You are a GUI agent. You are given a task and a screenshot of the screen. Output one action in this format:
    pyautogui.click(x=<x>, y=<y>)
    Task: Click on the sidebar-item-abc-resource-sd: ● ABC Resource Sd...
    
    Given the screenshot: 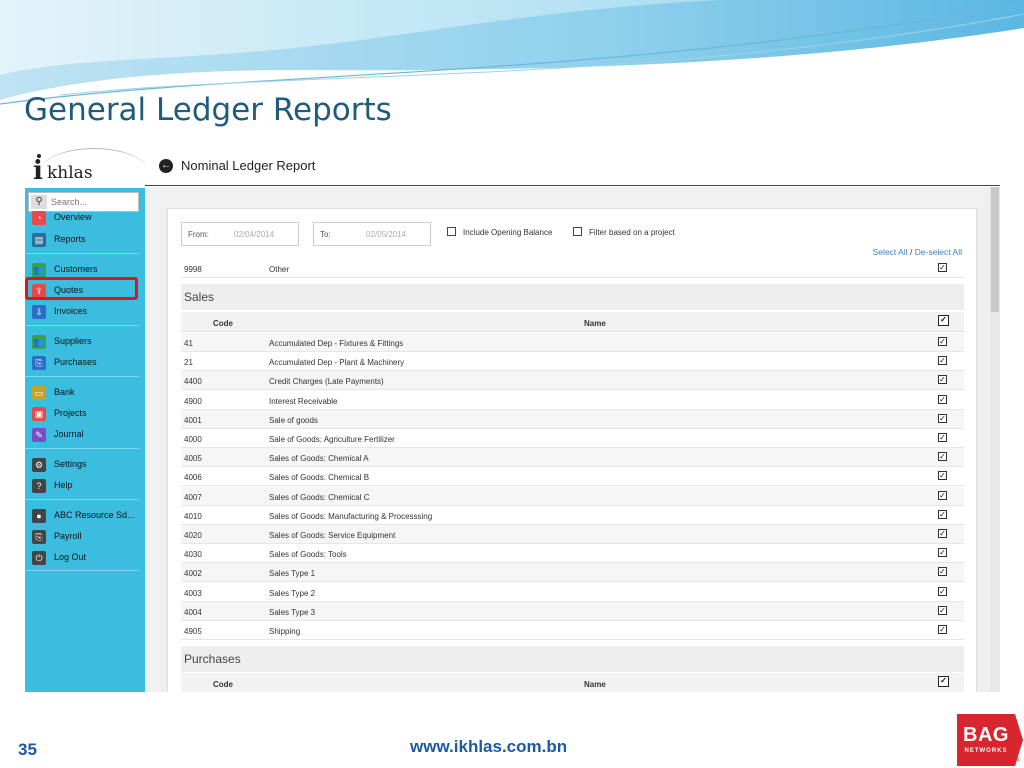 What is the action you would take?
    pyautogui.click(x=85, y=516)
    